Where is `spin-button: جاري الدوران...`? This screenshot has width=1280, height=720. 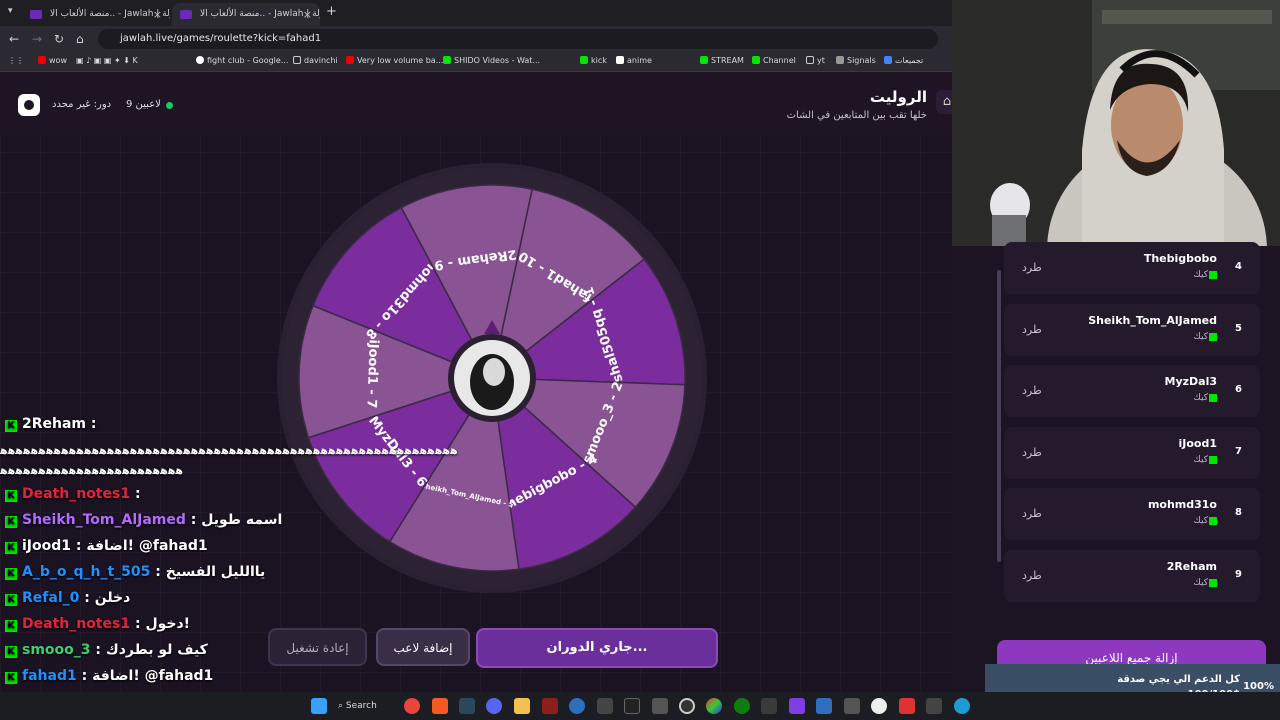
spin-button: جاري الدوران... is located at coordinates (597, 648).